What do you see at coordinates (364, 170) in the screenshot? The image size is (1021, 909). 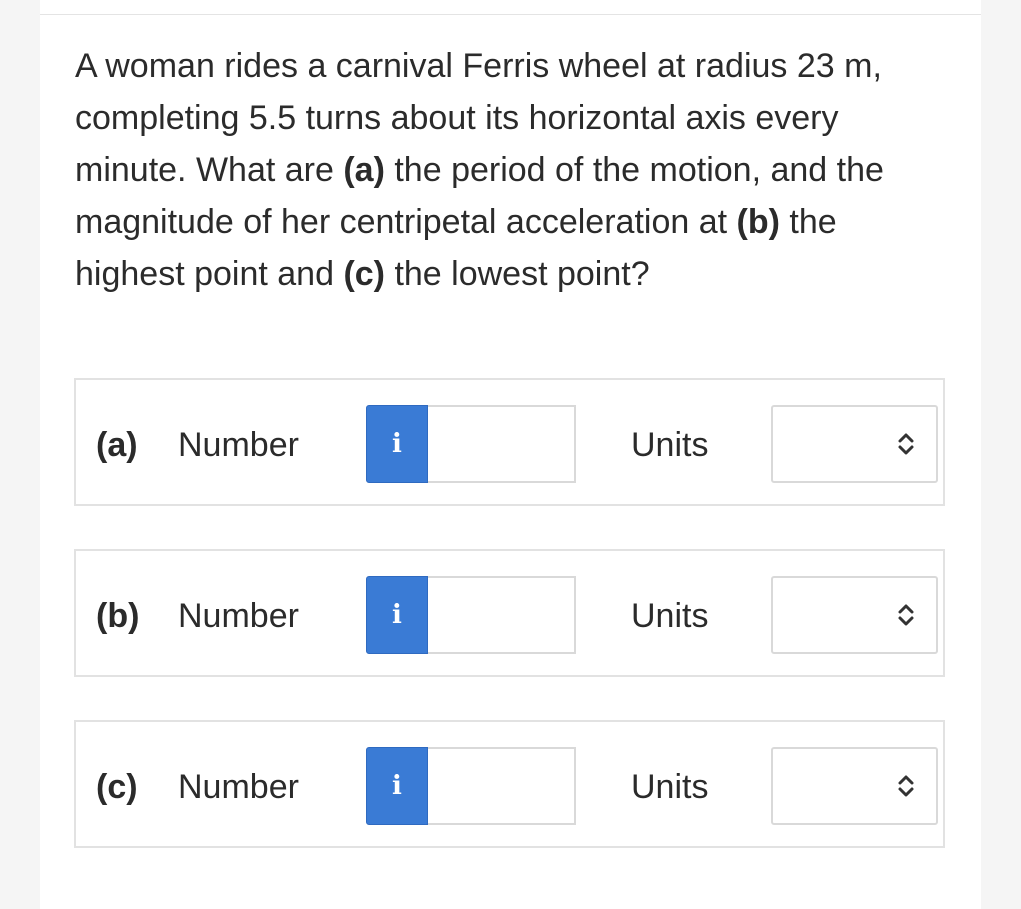 I see `question-part-a-marker: (a)` at bounding box center [364, 170].